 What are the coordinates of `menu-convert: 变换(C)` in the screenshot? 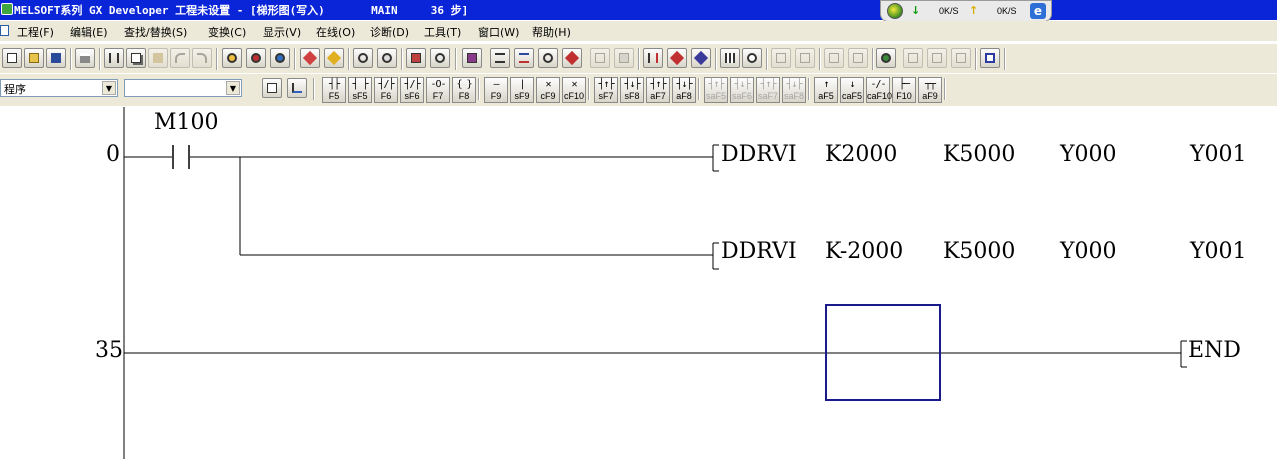 It's located at (227, 32).